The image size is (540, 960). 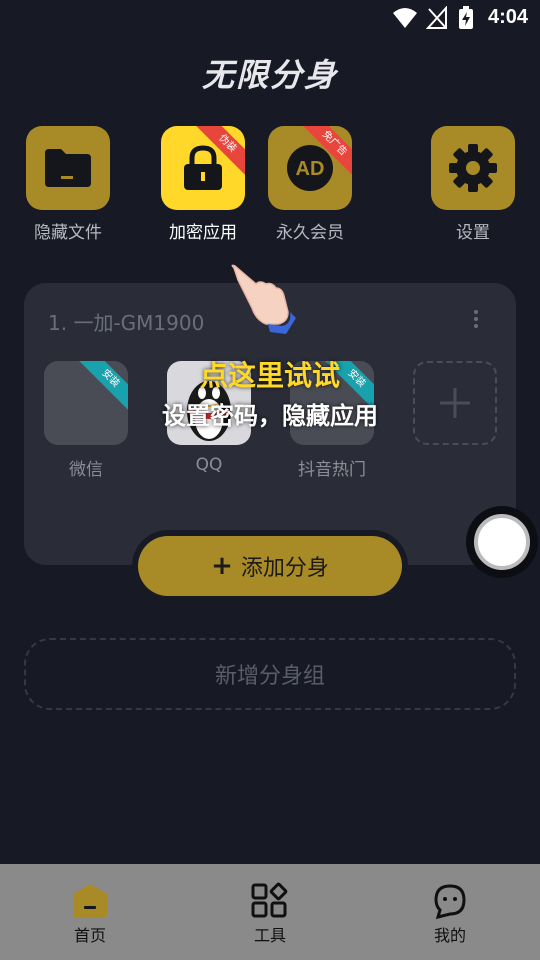 What do you see at coordinates (222, 566) in the screenshot?
I see `add-clone-plus: +` at bounding box center [222, 566].